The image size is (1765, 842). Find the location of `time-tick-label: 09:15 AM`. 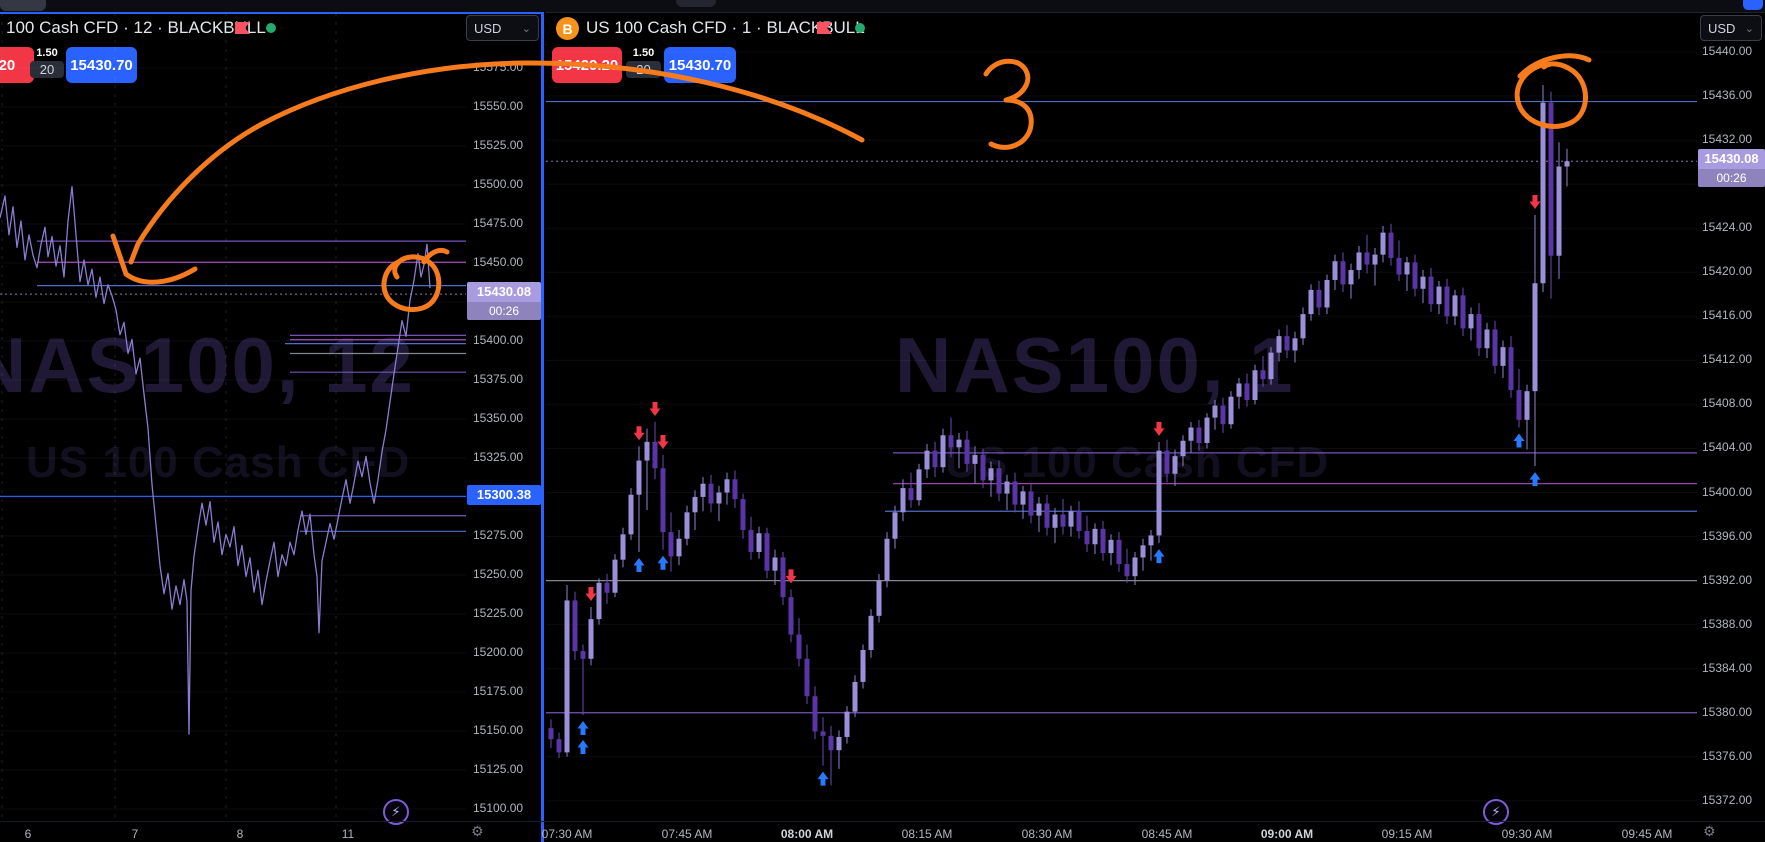

time-tick-label: 09:15 AM is located at coordinates (1407, 834).